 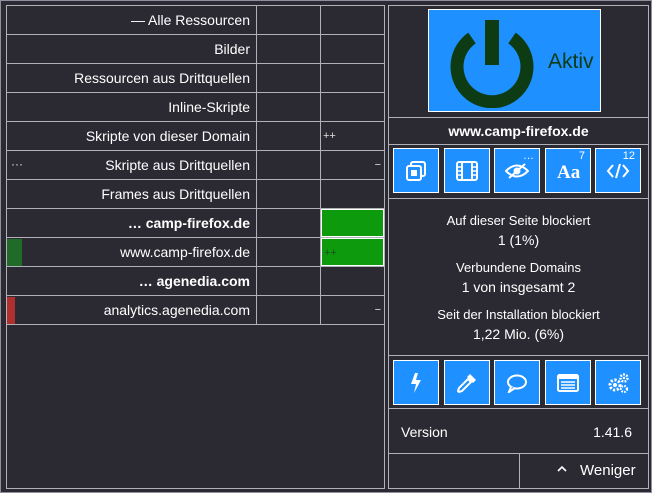 I want to click on tool-badge: 12, so click(x=628, y=156).